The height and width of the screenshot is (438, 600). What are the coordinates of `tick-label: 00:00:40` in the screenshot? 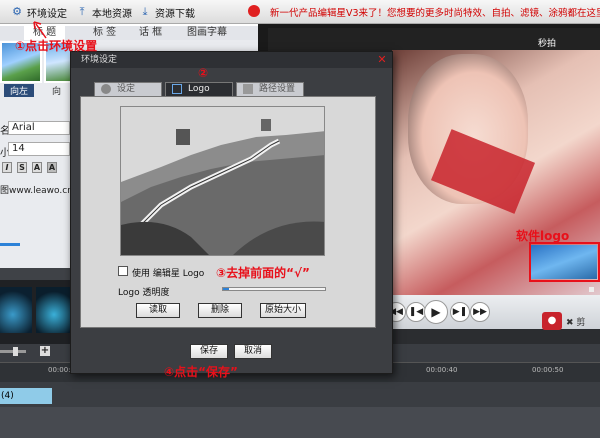 It's located at (442, 370).